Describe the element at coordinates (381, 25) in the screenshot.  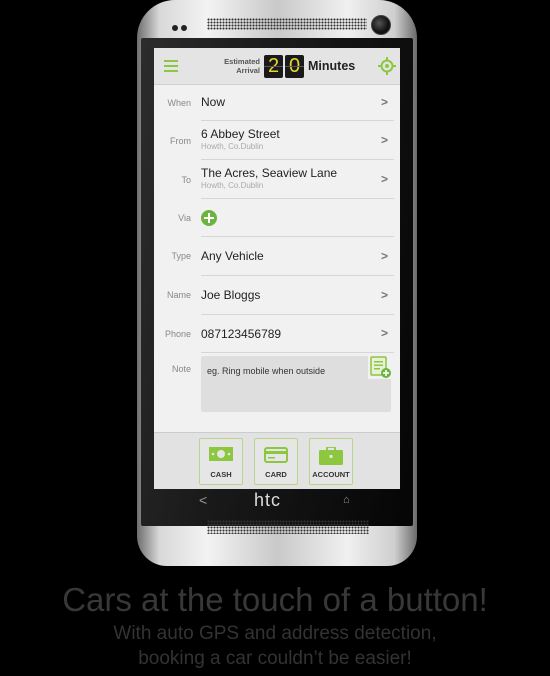
I see `front-camera` at that location.